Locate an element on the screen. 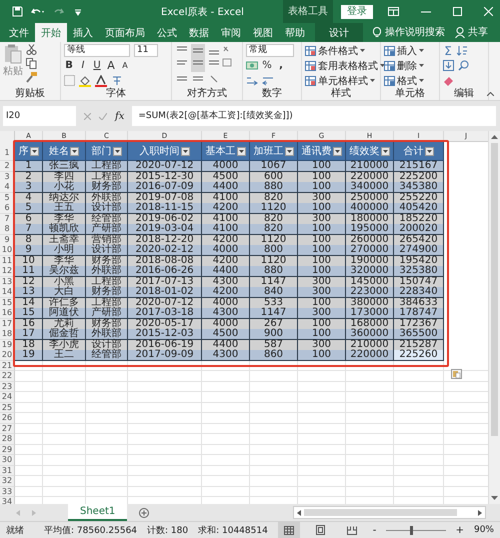  group-label: 编辑 is located at coordinates (464, 94).